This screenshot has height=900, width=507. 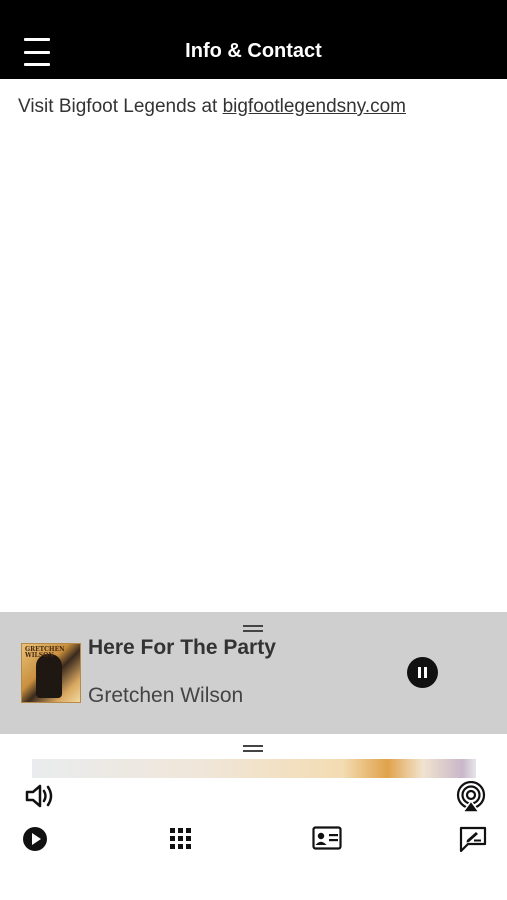 What do you see at coordinates (327, 838) in the screenshot?
I see `contact-card-icon` at bounding box center [327, 838].